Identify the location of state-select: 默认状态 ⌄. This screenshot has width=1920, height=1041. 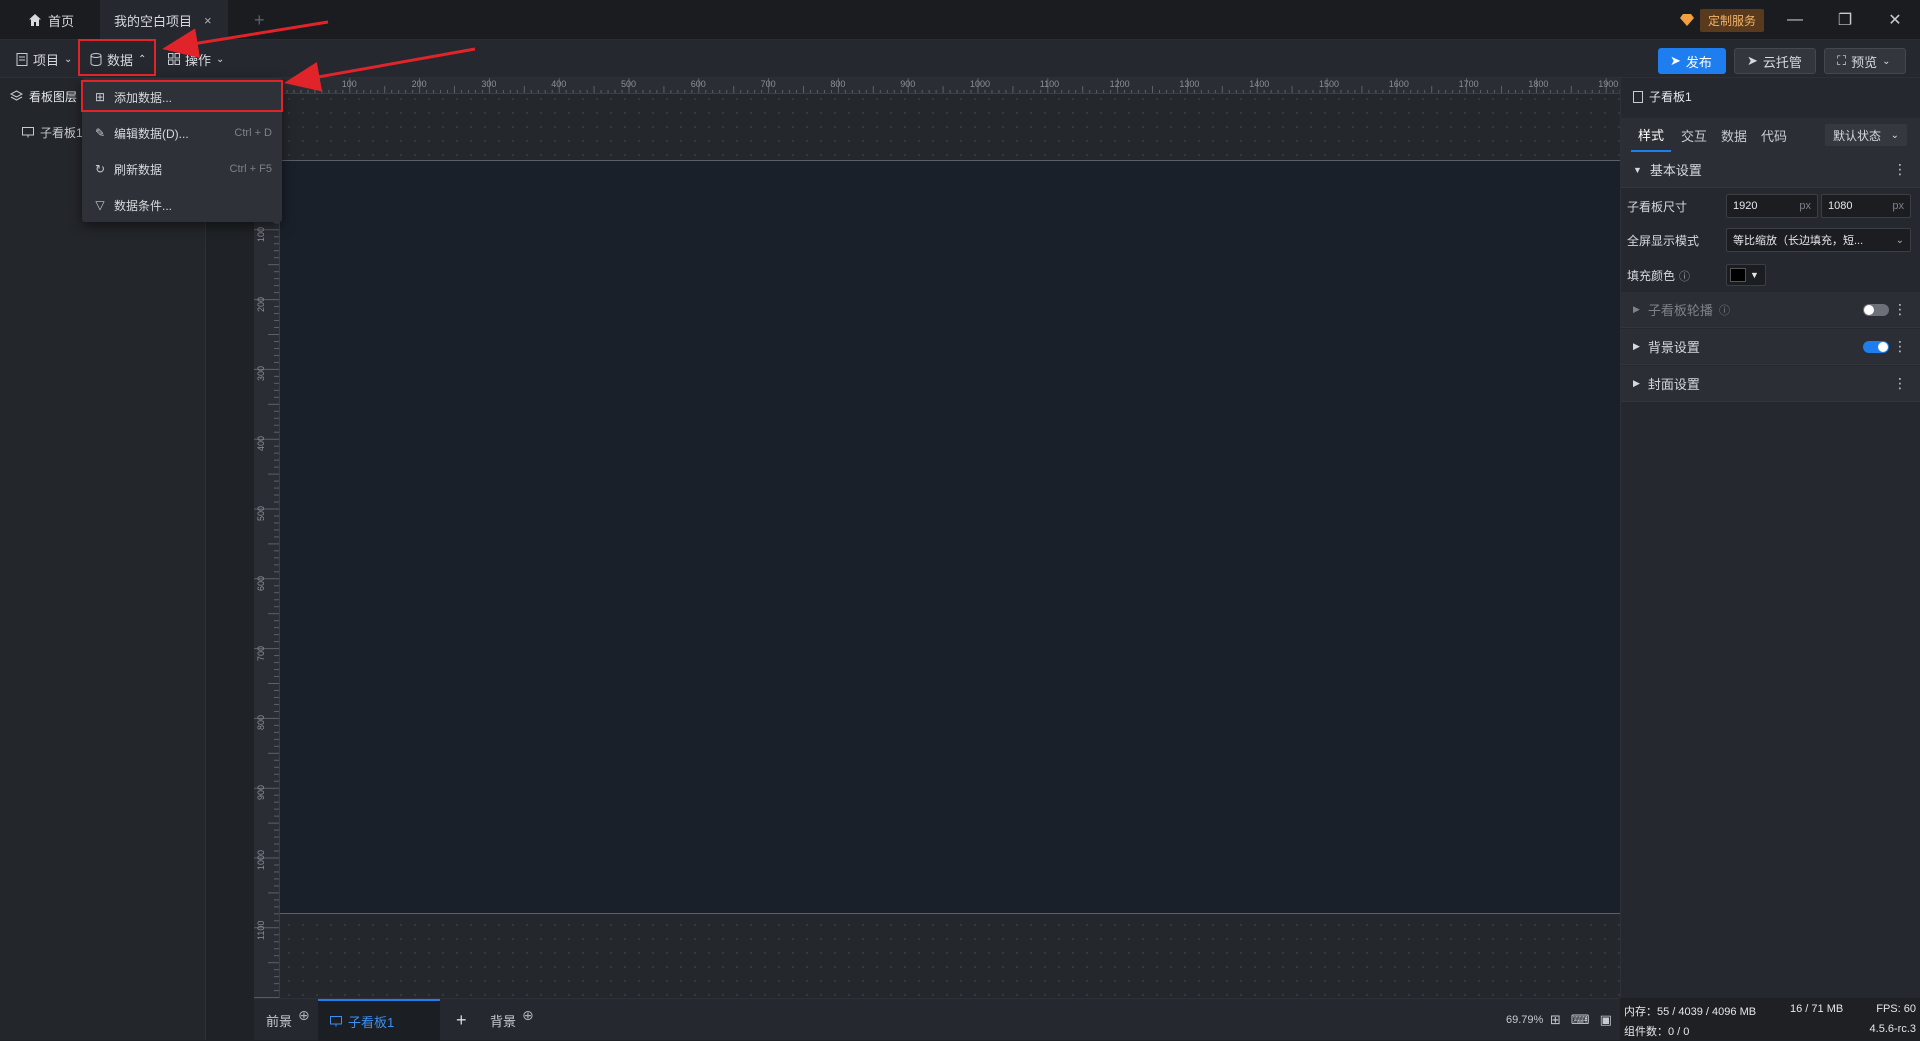
(1866, 135).